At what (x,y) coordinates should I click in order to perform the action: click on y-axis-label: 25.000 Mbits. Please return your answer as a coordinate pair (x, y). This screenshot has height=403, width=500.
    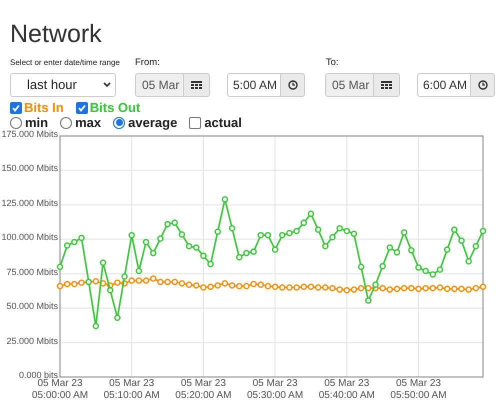
    Looking at the image, I should click on (32, 340).